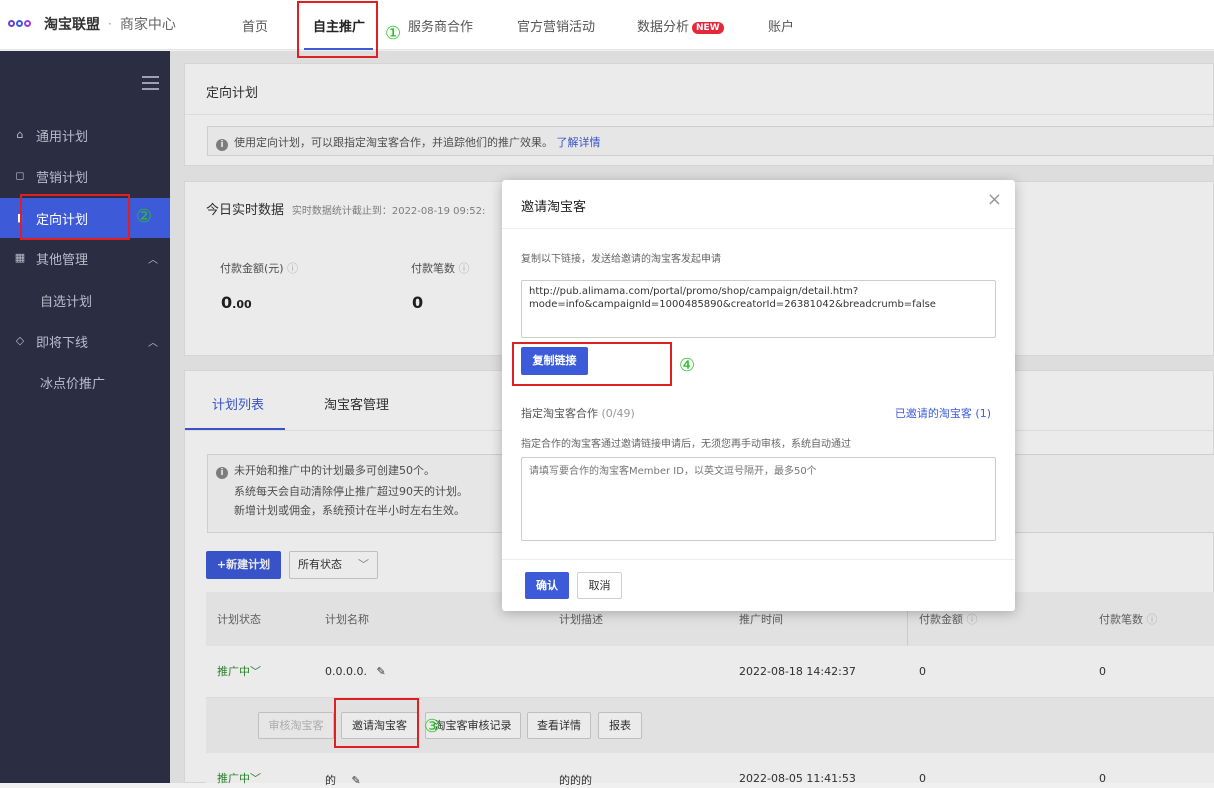  I want to click on sidebar-item-self-selected-plan: 自选计划, so click(85, 300).